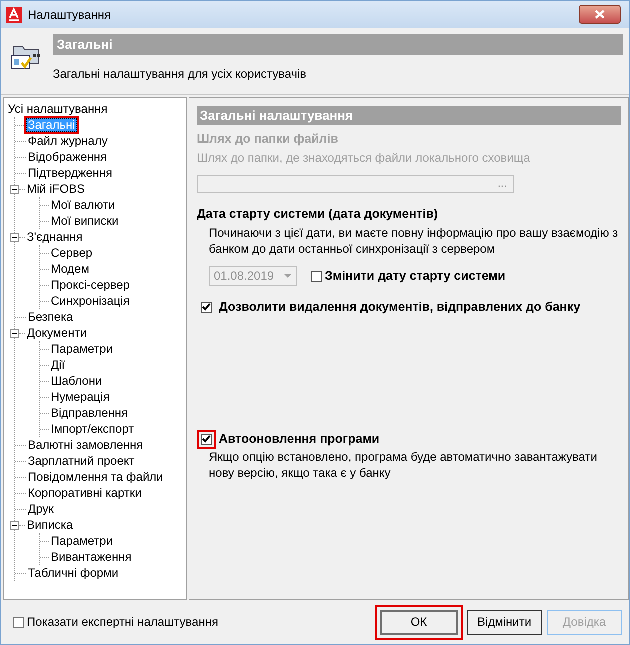  Describe the element at coordinates (316, 276) in the screenshot. I see `change-date-checkbox` at that location.